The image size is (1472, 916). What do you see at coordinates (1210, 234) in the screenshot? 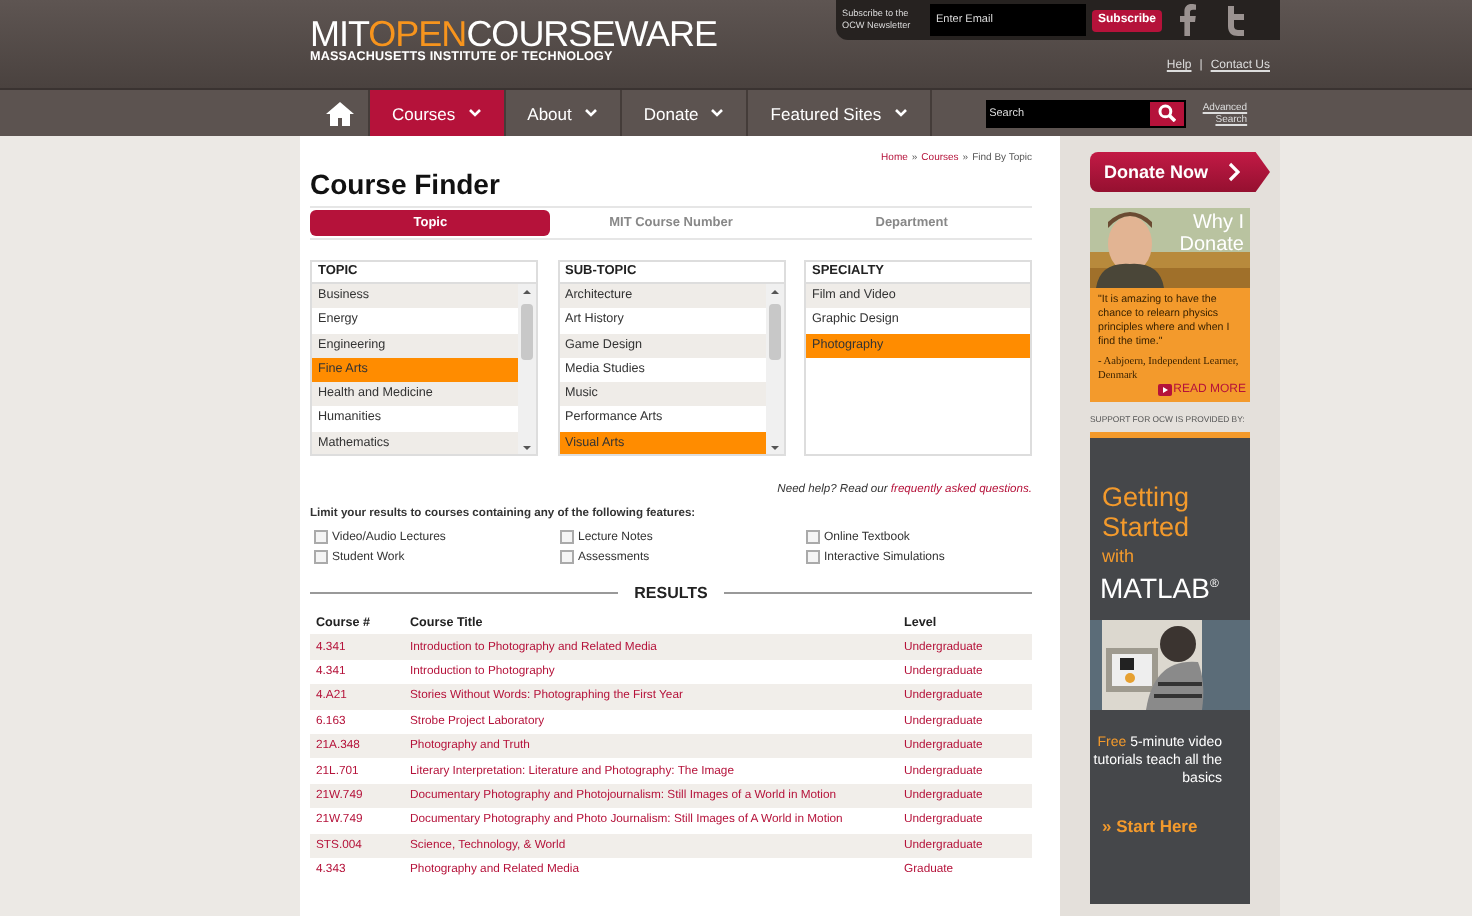
I see `testimonial-title: Why I Donate` at bounding box center [1210, 234].